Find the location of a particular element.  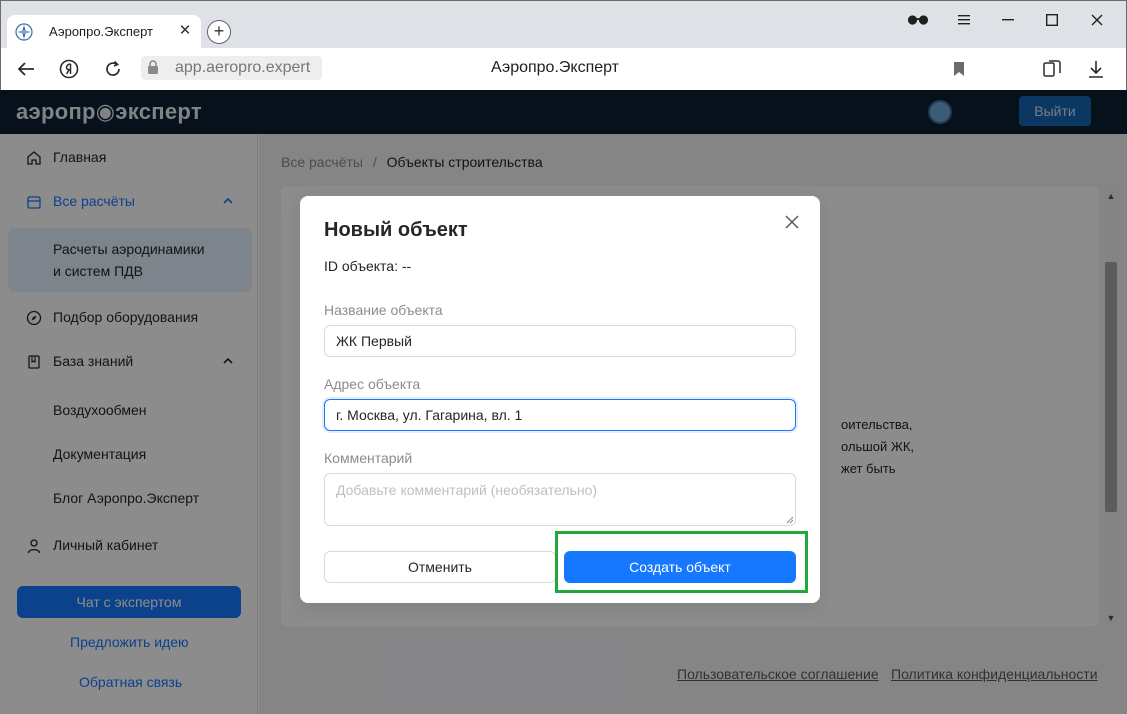

comment-textarea is located at coordinates (560, 499).